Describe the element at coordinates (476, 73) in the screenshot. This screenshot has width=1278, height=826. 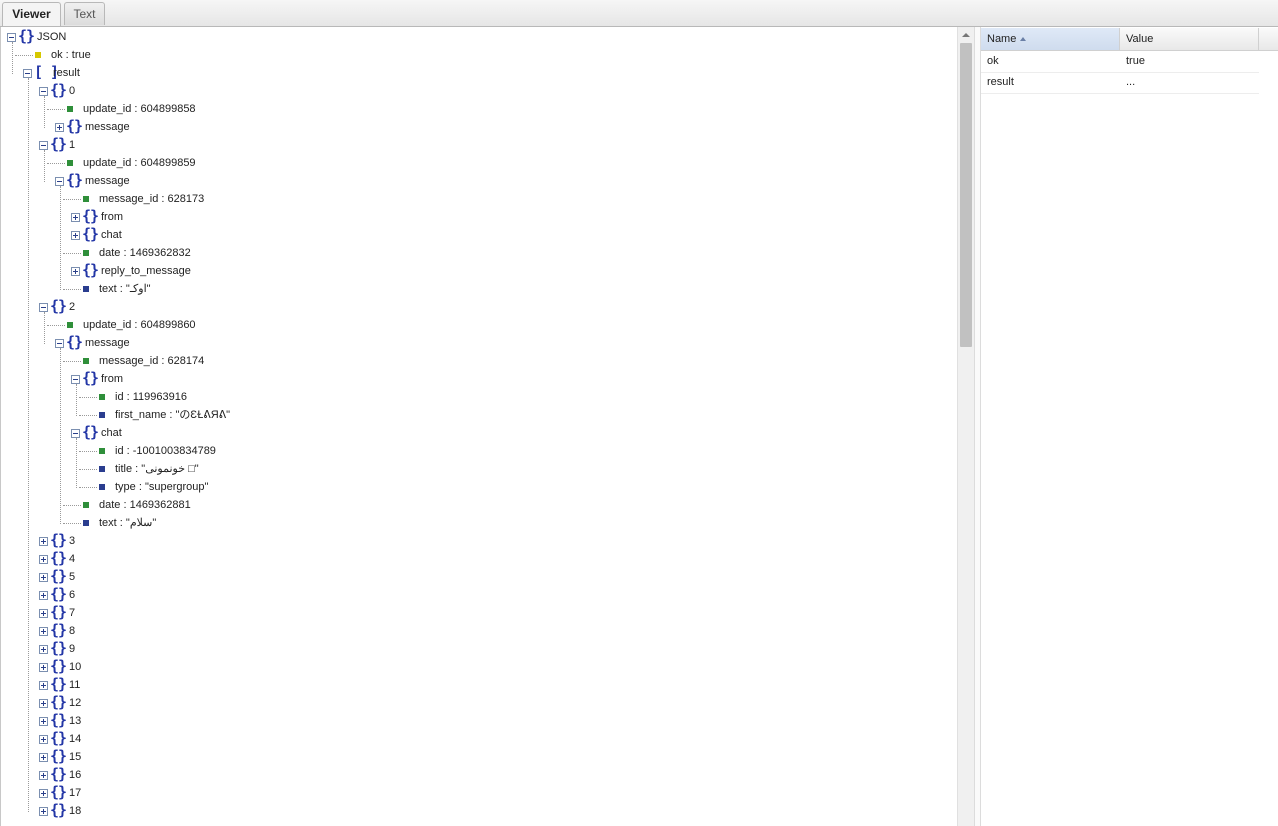
I see `tree-node-result: [ ] result` at that location.